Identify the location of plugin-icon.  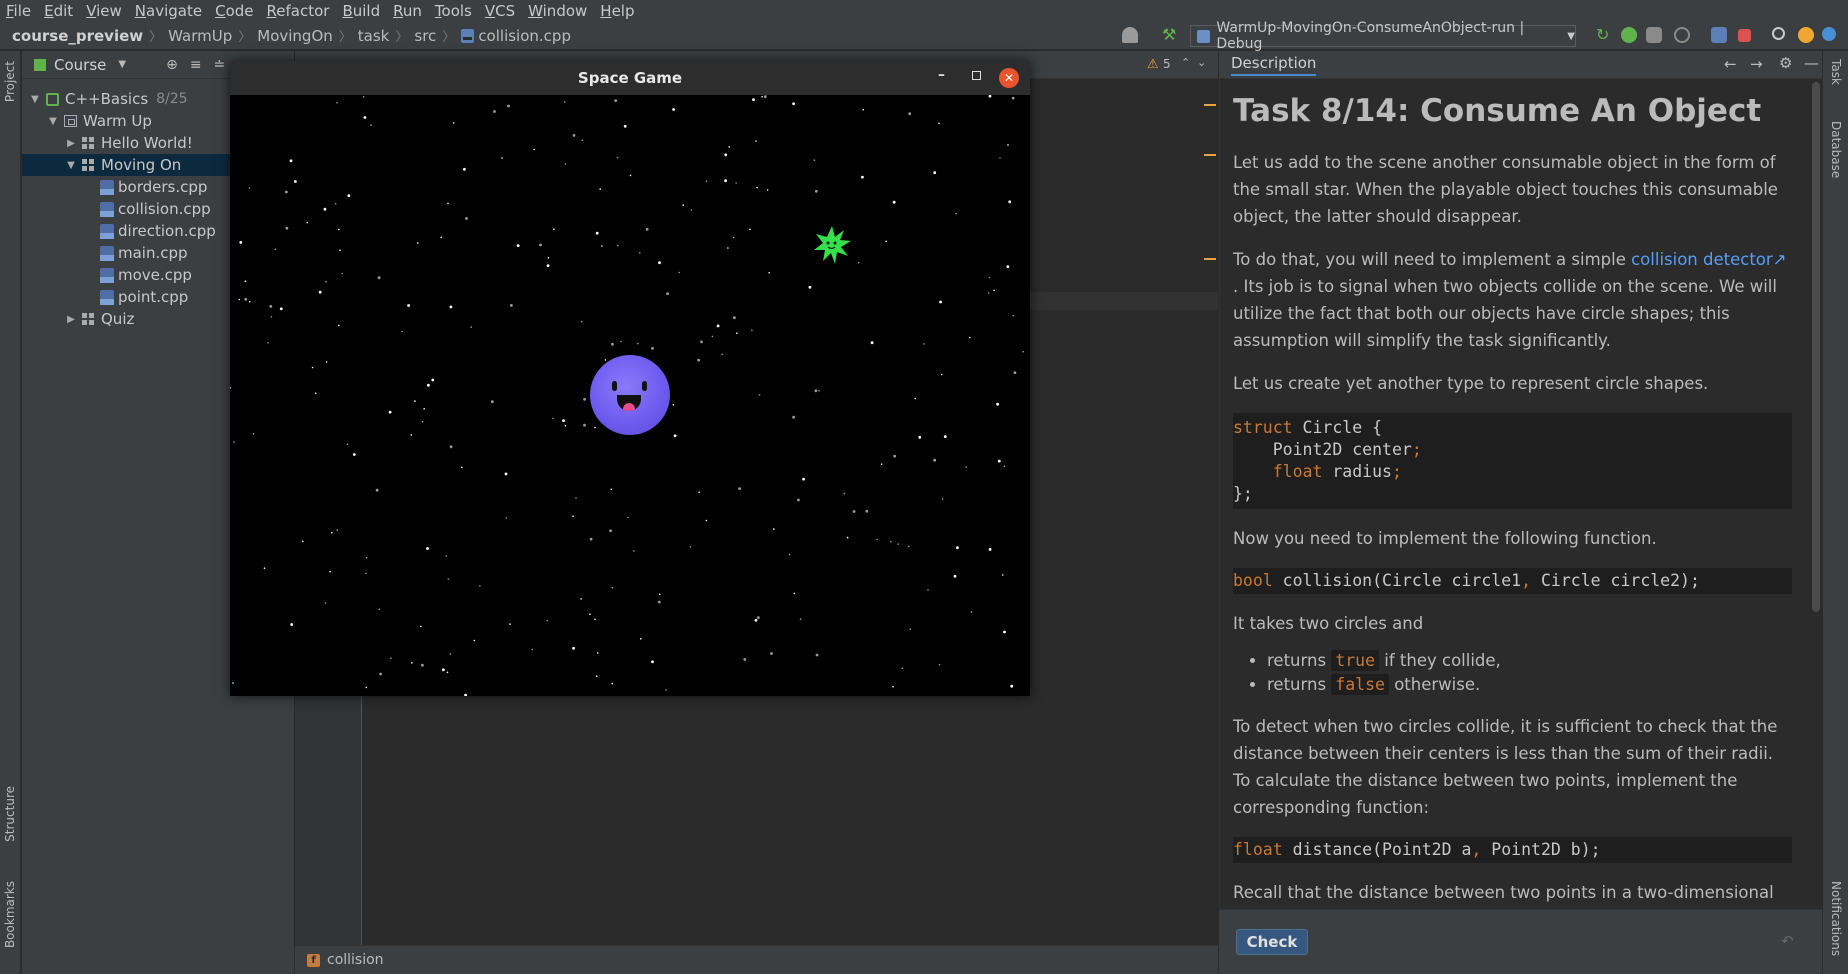
(1829, 34).